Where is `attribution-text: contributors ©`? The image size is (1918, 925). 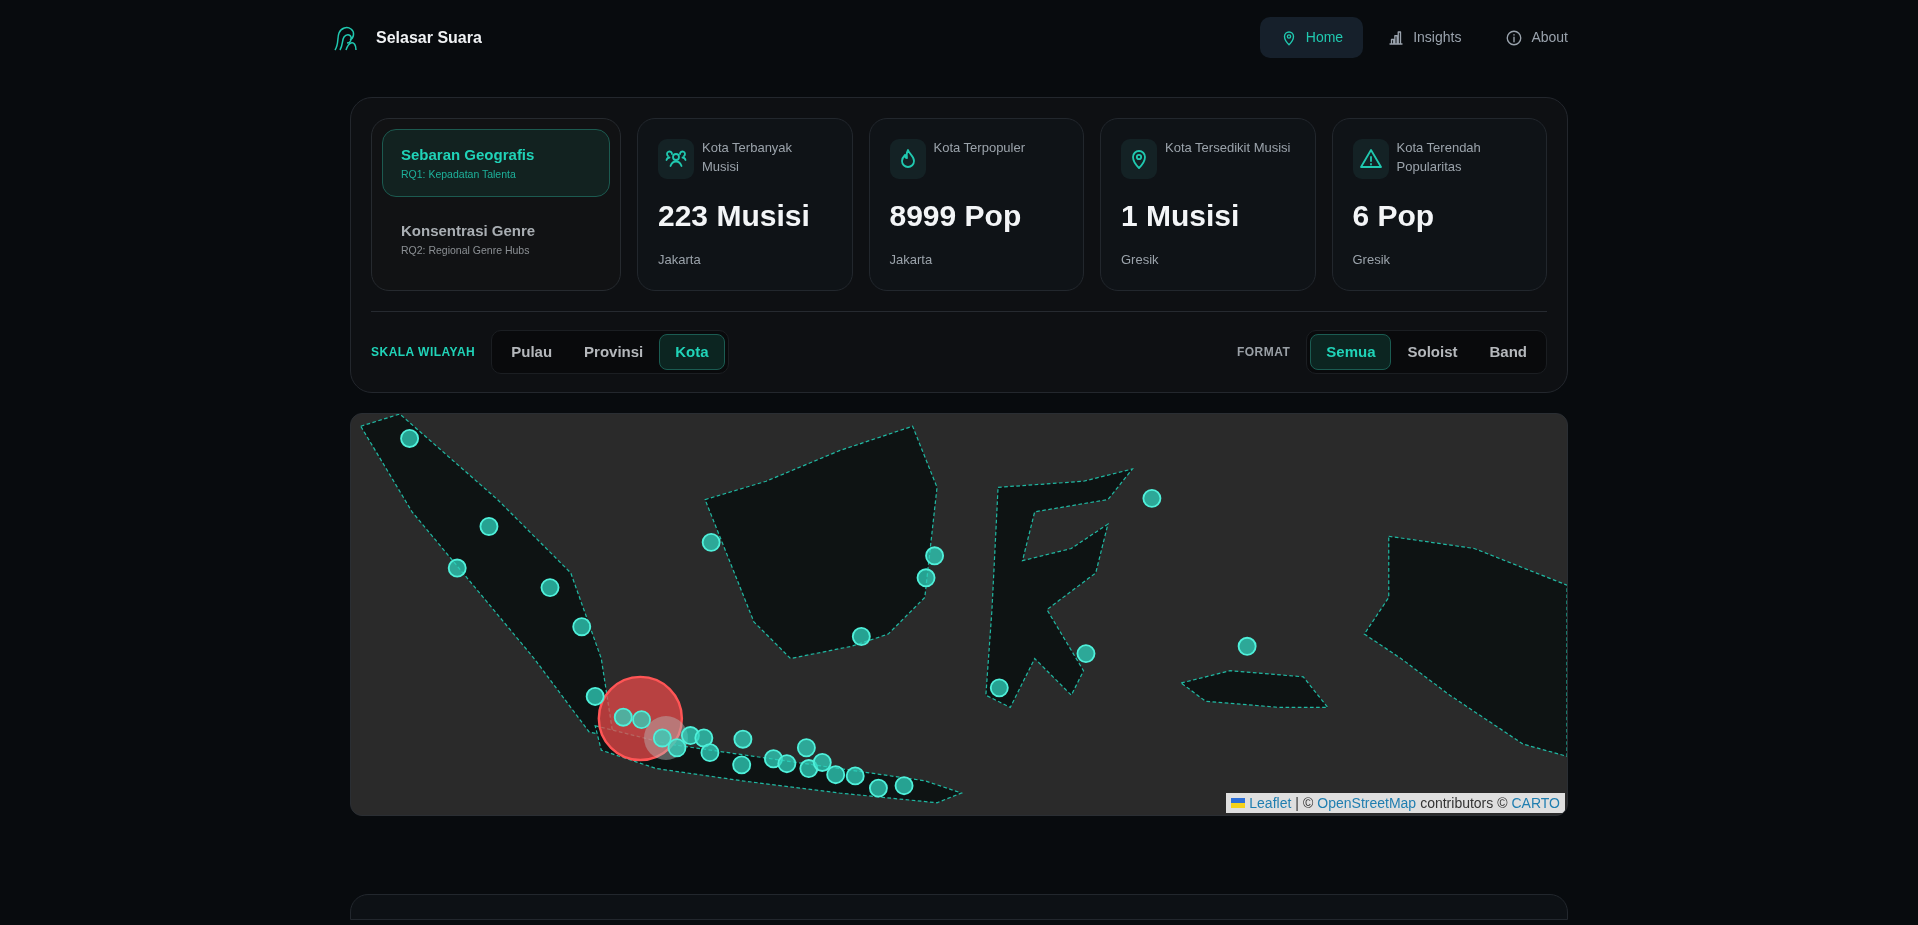 attribution-text: contributors © is located at coordinates (1464, 803).